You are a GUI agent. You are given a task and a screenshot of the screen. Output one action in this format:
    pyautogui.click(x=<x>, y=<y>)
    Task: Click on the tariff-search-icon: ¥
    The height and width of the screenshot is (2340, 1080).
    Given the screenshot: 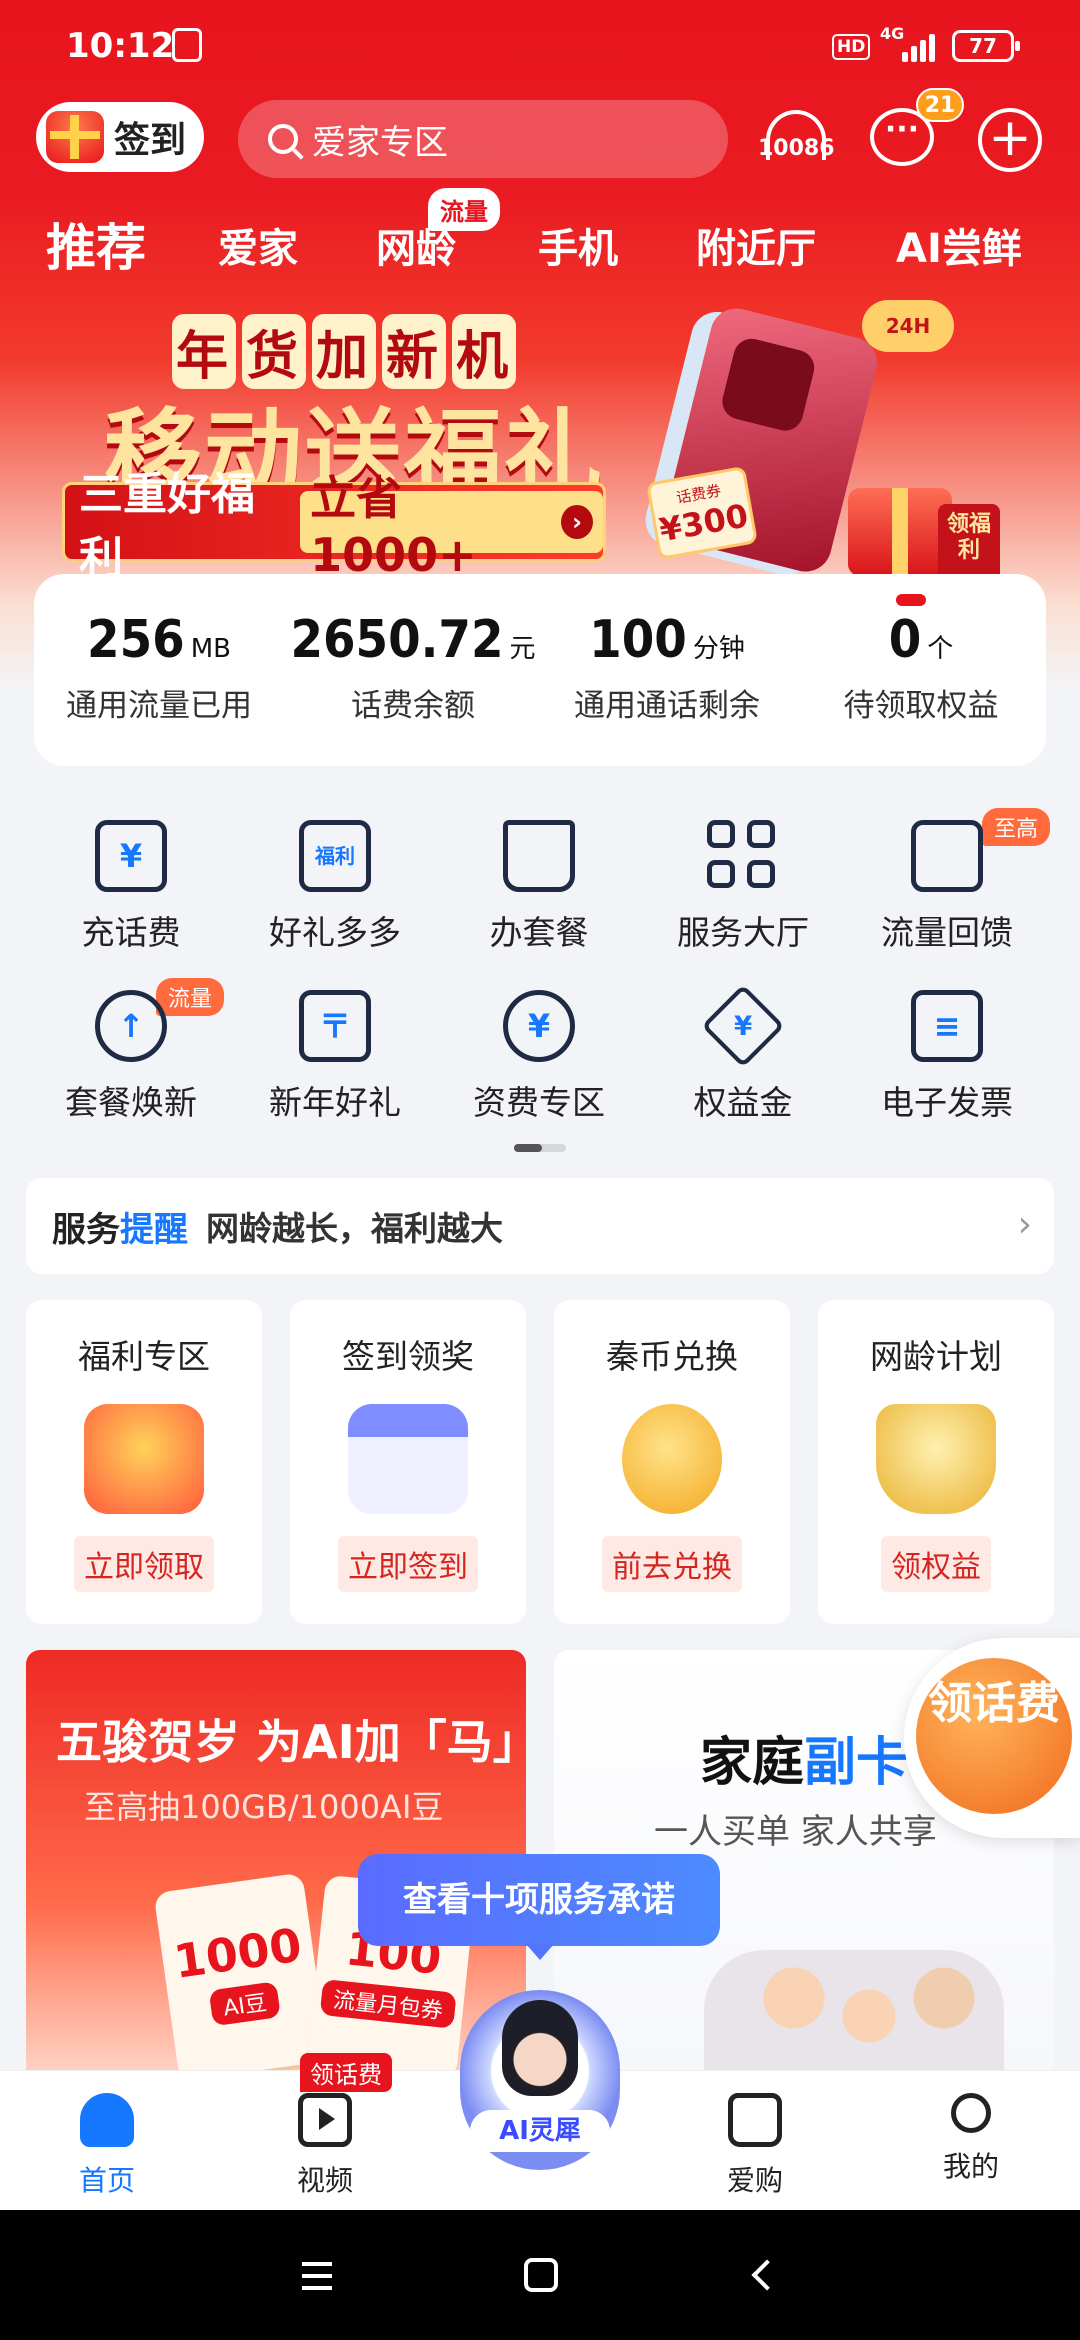 What is the action you would take?
    pyautogui.click(x=539, y=1026)
    